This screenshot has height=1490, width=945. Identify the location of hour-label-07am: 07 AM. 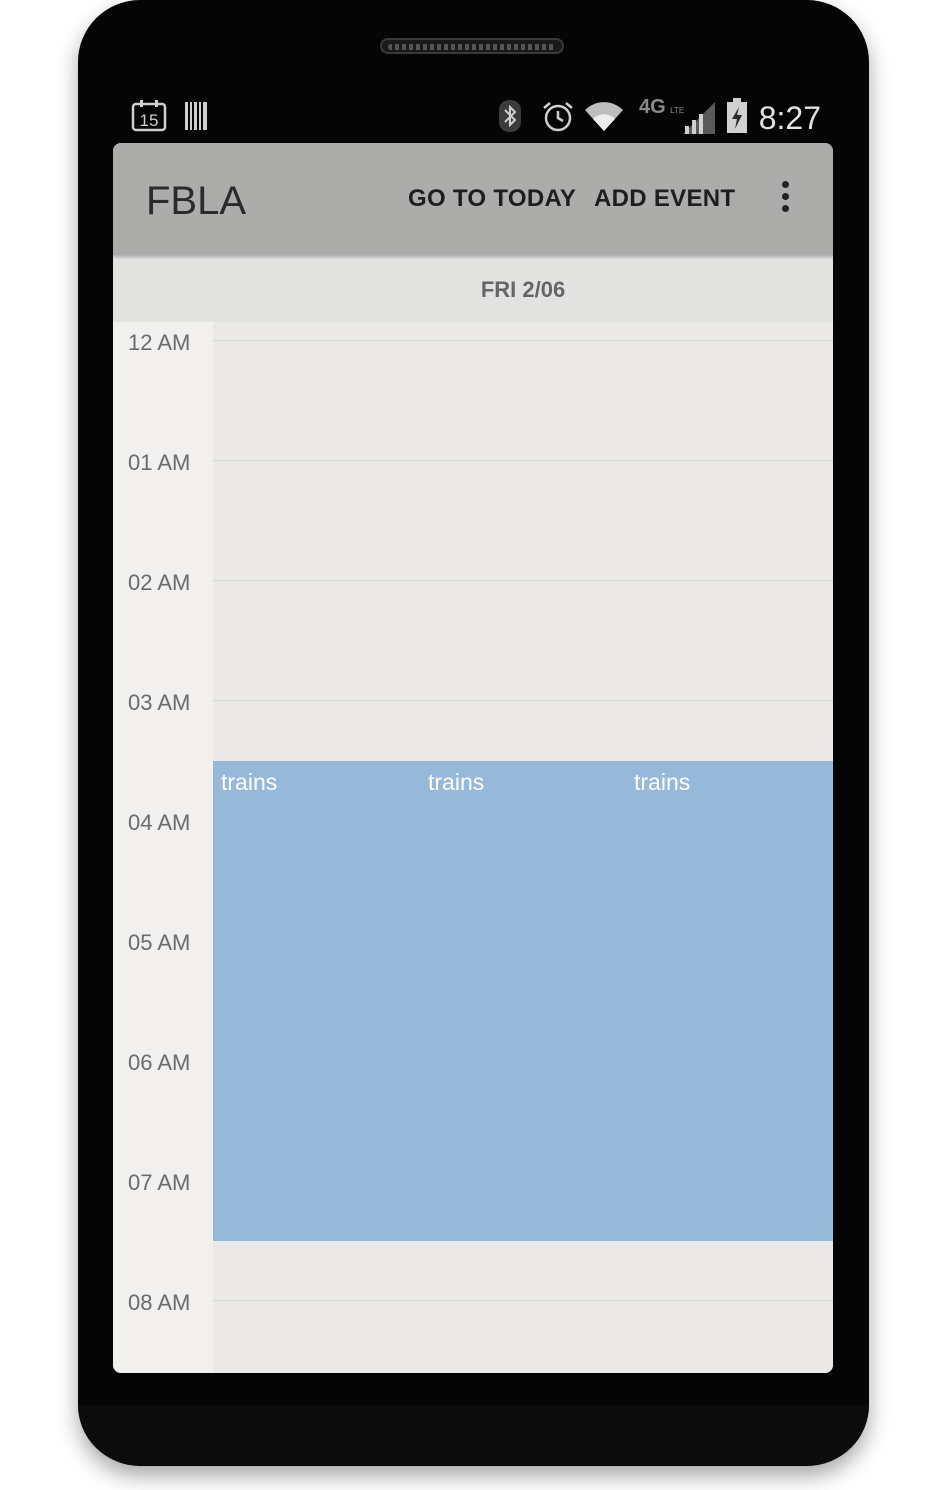
(159, 1182).